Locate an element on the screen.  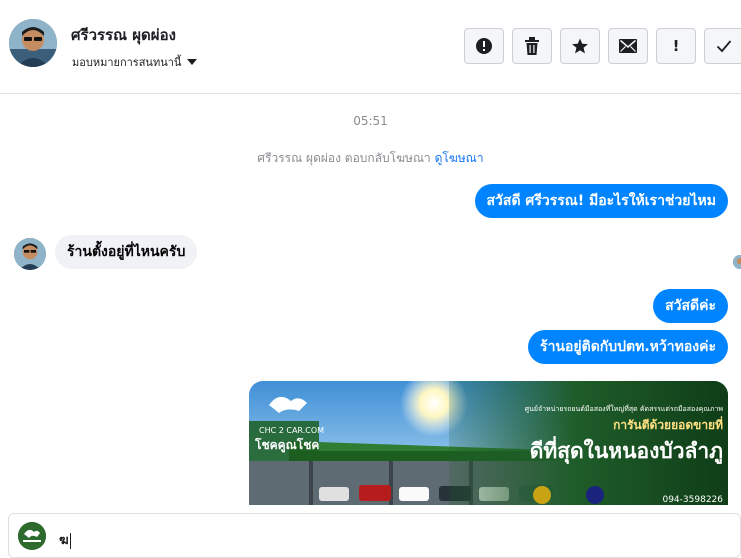
spam-button is located at coordinates (484, 46).